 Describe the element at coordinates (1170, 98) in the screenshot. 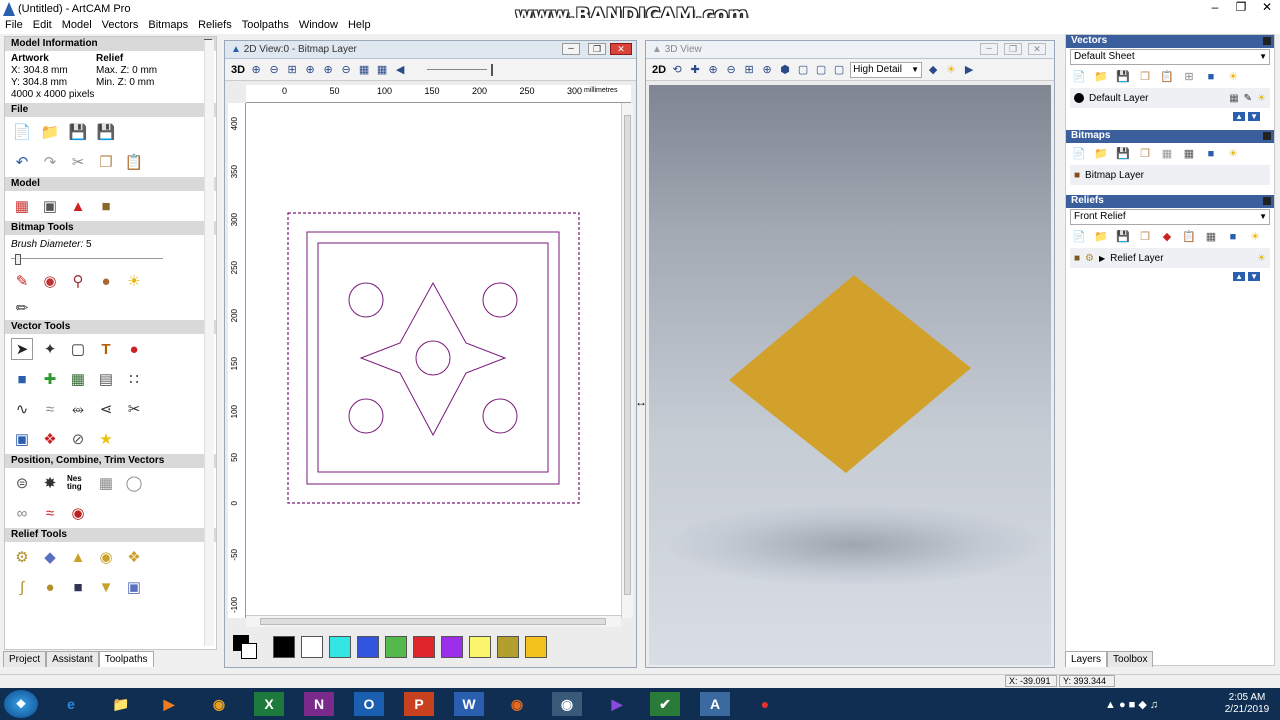

I see `vector-layer-row: Default Layer ▦ ✎ ☀` at that location.